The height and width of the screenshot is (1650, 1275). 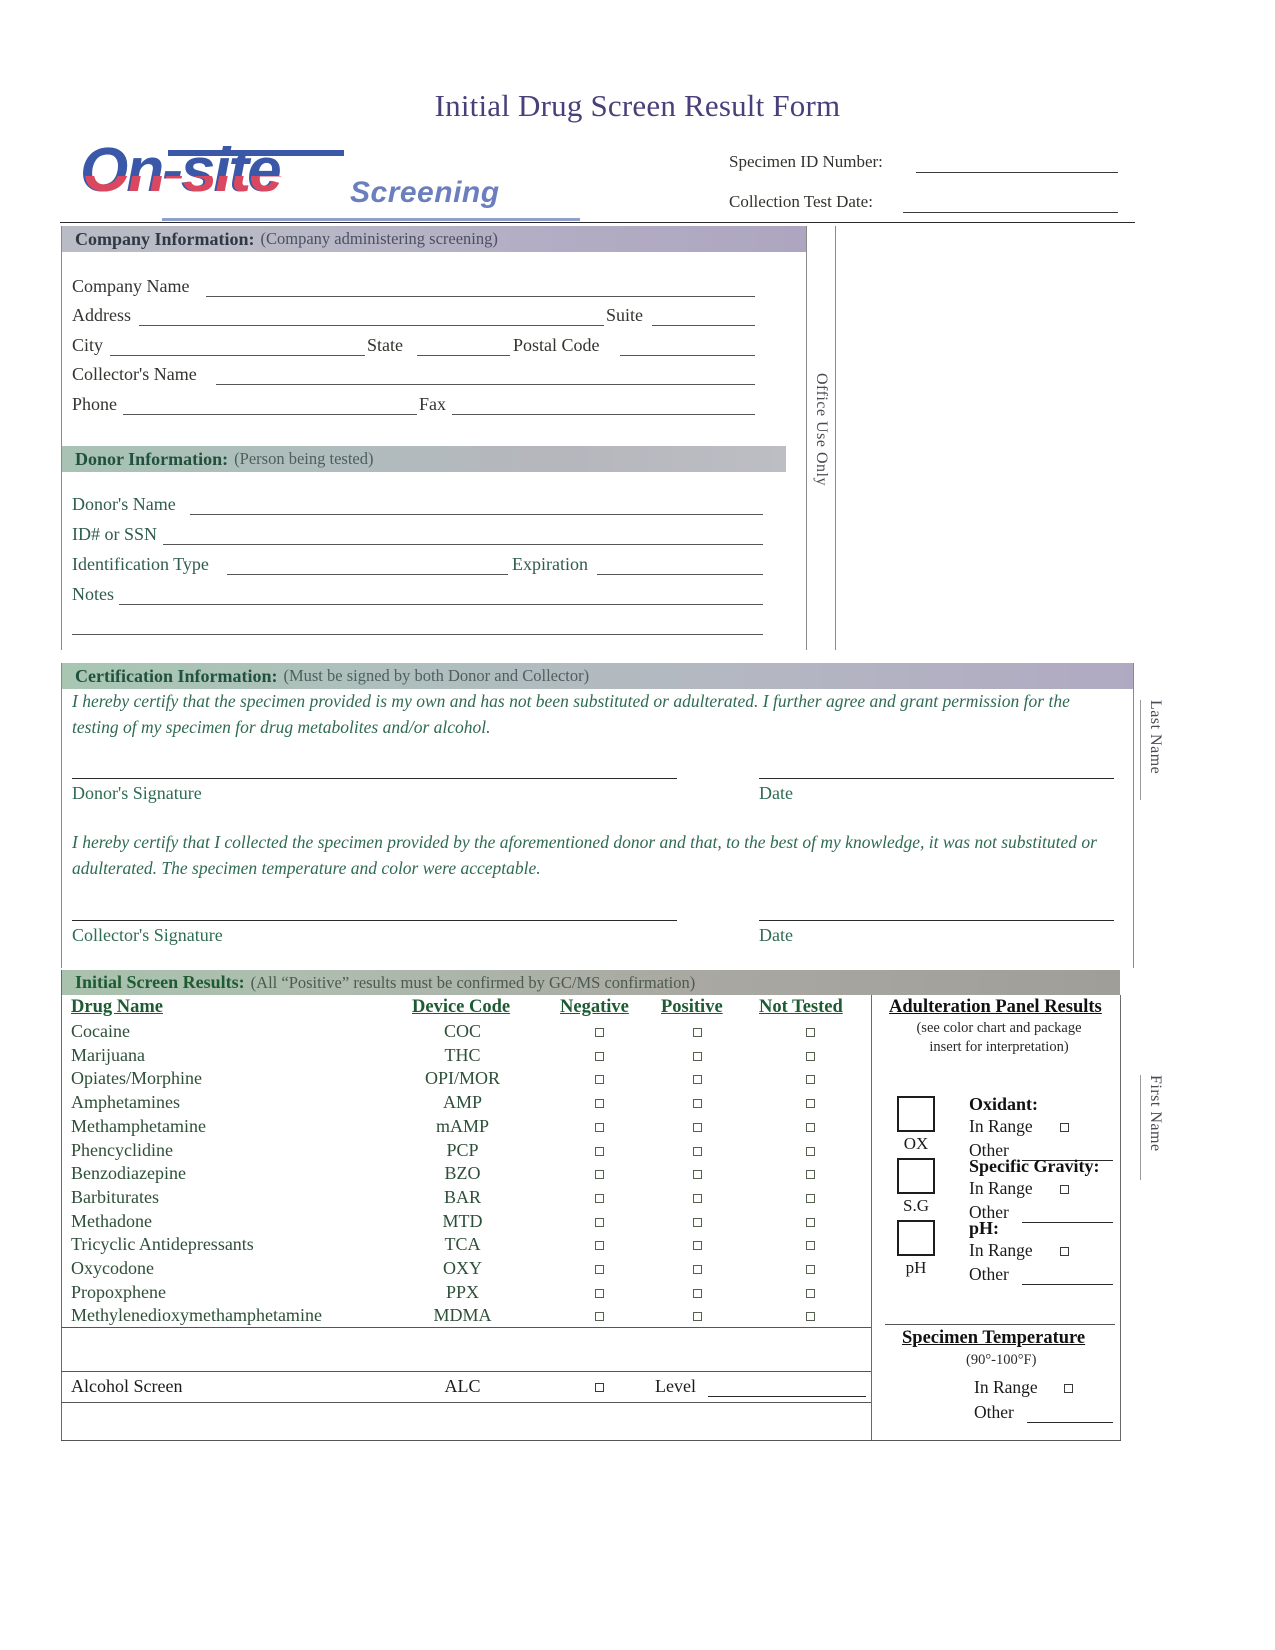 What do you see at coordinates (371, 219) in the screenshot?
I see `logo-underline-decoration` at bounding box center [371, 219].